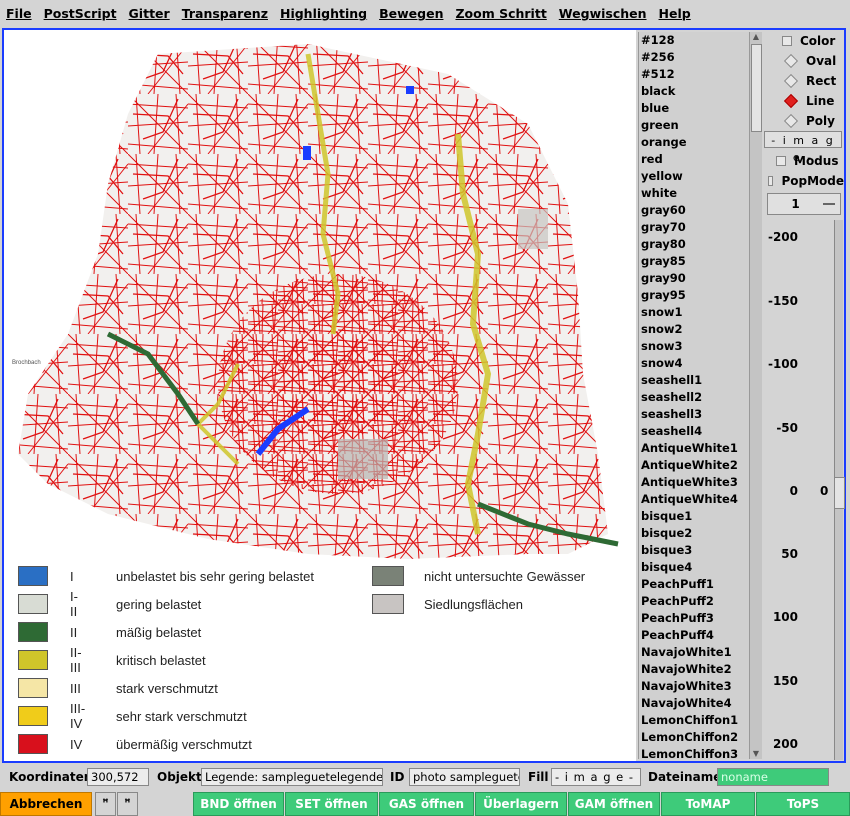 This screenshot has width=850, height=816. What do you see at coordinates (694, 567) in the screenshot?
I see `color-list-item: bisque4` at bounding box center [694, 567].